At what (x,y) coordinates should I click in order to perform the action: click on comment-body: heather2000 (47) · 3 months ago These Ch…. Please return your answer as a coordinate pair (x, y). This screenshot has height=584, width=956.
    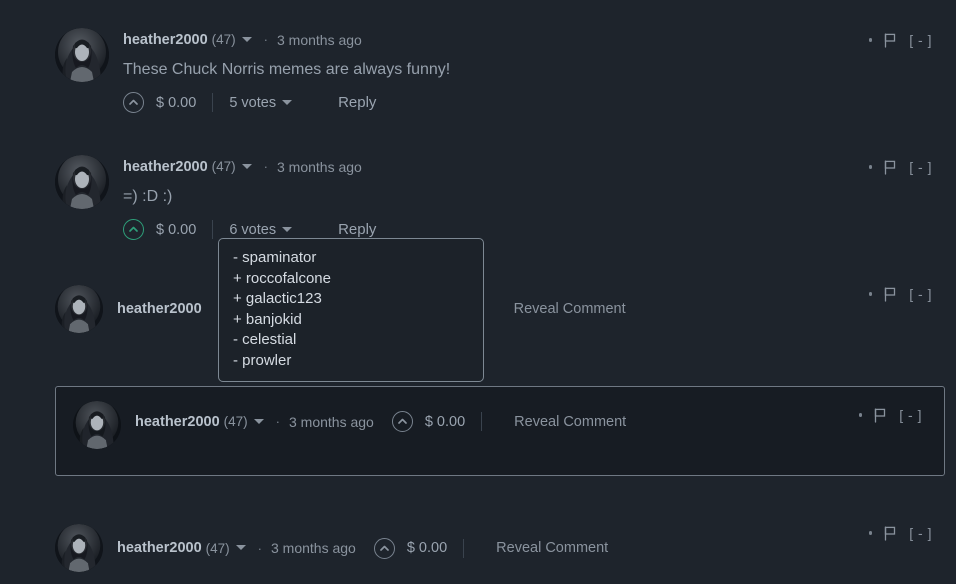
    Looking at the image, I should click on (286, 70).